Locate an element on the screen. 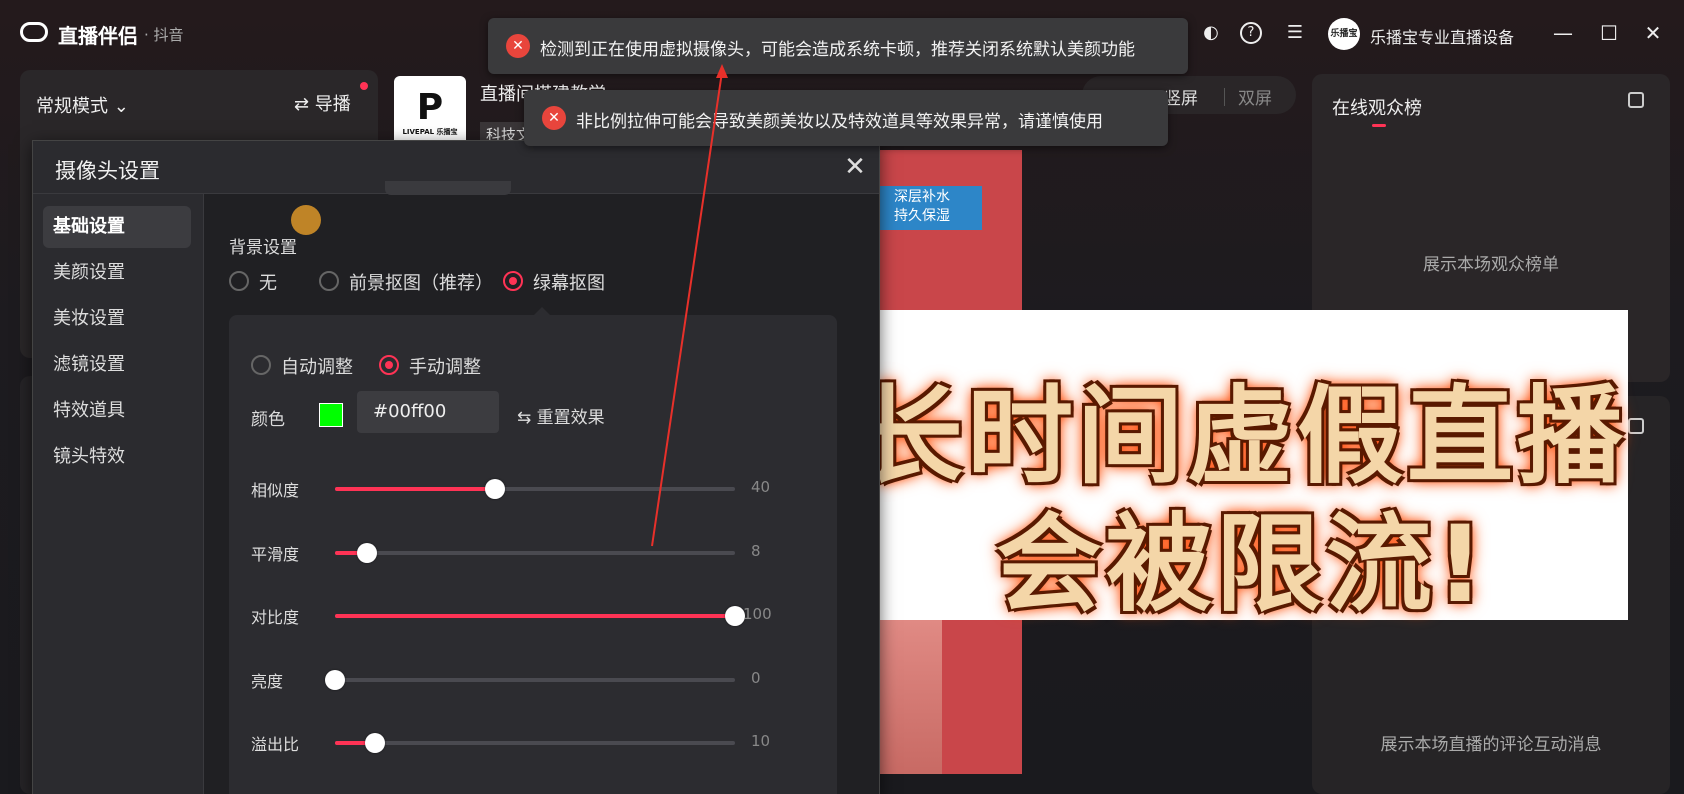  mode-dropdown: 常规模式 ⌄ is located at coordinates (82, 105).